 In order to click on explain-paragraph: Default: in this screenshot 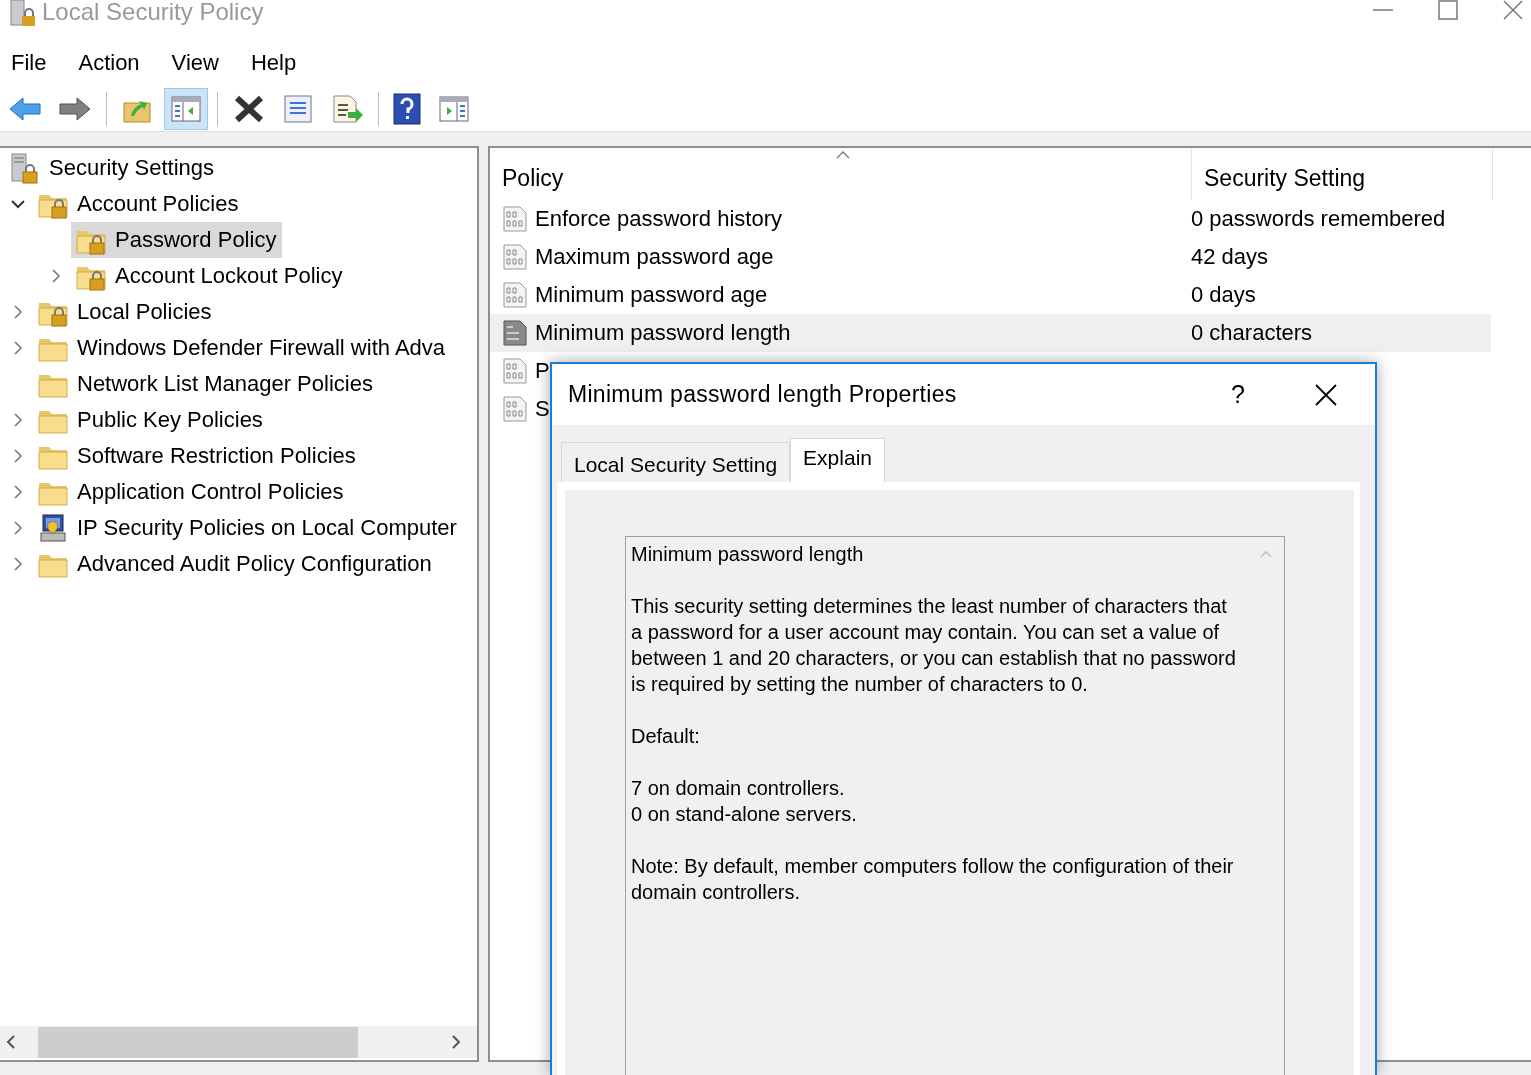, I will do `click(666, 736)`.